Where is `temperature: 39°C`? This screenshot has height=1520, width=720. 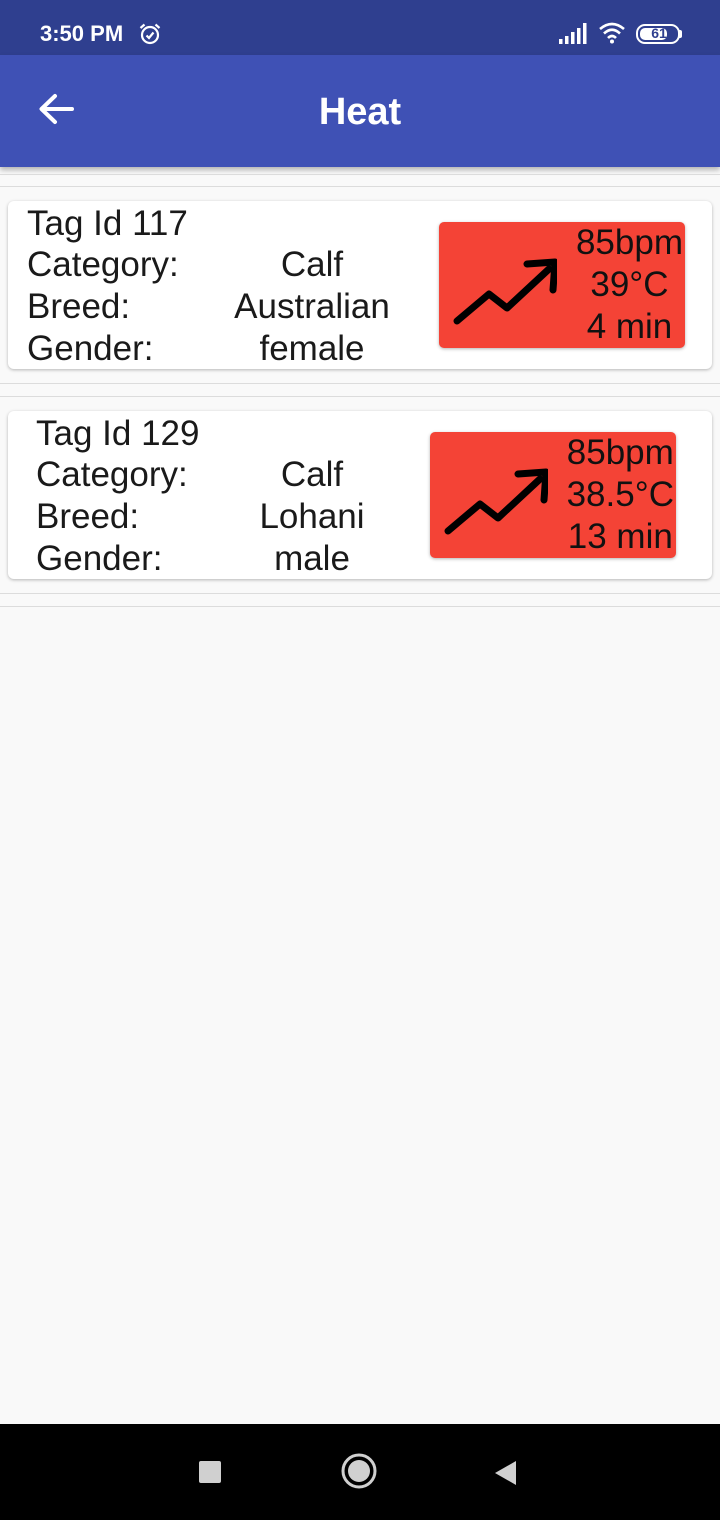
temperature: 39°C is located at coordinates (629, 284).